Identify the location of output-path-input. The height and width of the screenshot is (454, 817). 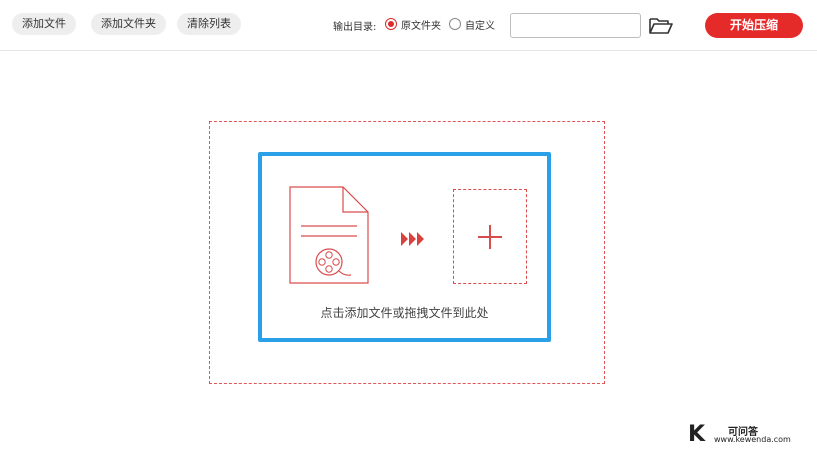
(575, 25).